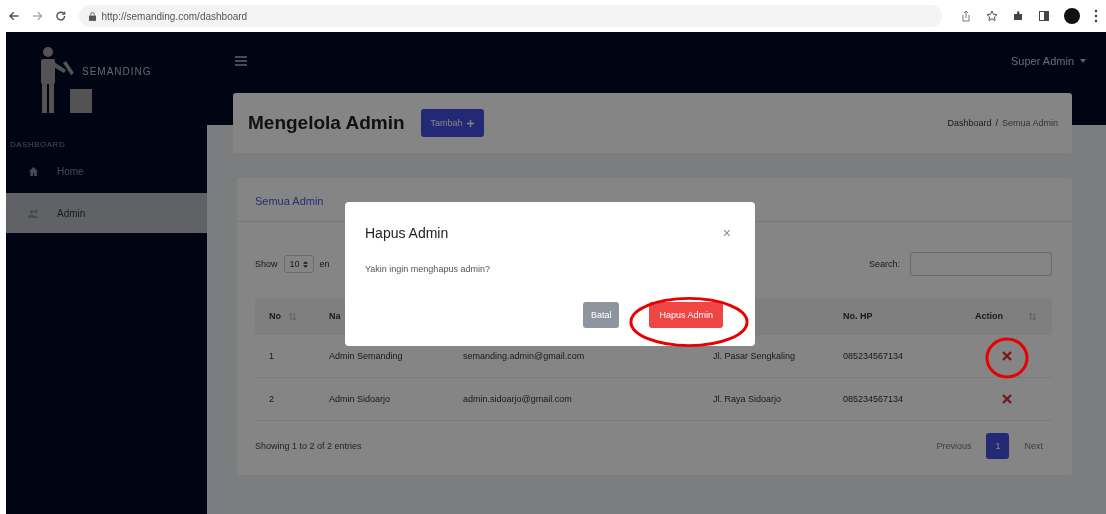 This screenshot has height=514, width=1106. What do you see at coordinates (61, 16) in the screenshot?
I see `reload-icon` at bounding box center [61, 16].